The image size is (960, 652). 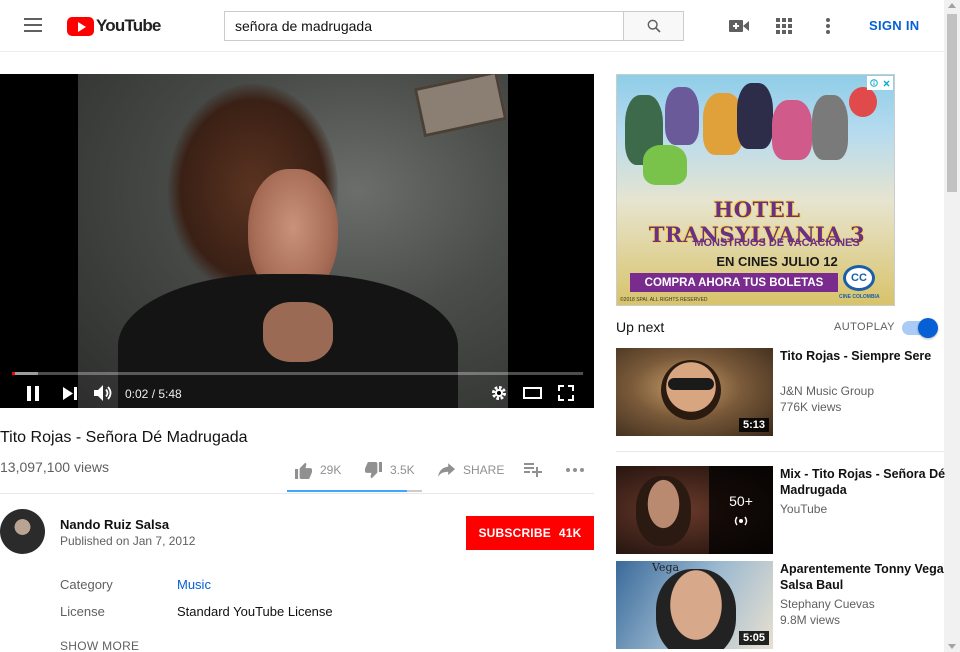 I want to click on scroll-down-arrow-icon, so click(x=952, y=646).